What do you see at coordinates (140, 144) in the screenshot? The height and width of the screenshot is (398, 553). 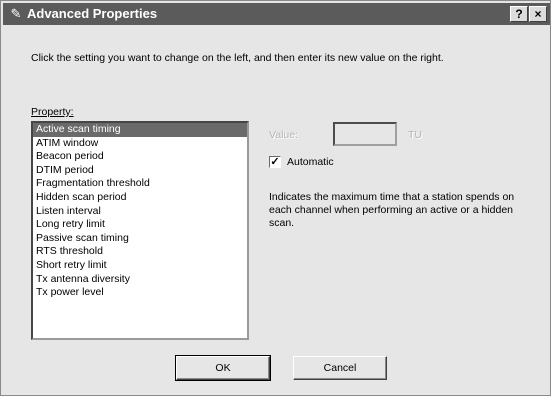 I see `property-list-item: ATIM window` at bounding box center [140, 144].